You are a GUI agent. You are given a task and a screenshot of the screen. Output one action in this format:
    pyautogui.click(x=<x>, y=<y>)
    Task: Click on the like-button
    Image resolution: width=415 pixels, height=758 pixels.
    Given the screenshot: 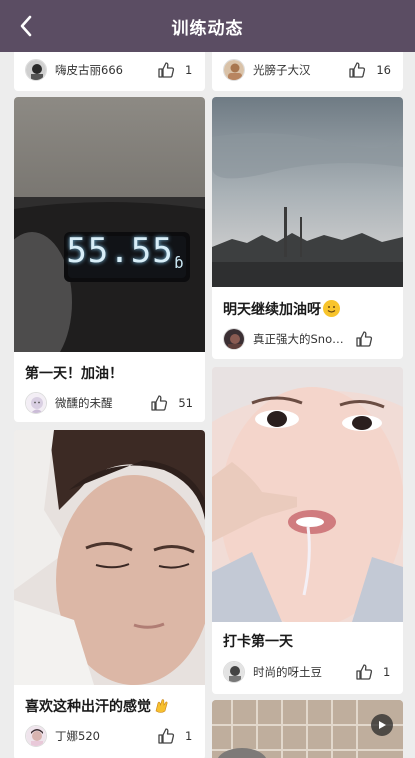 What is the action you would take?
    pyautogui.click(x=373, y=339)
    